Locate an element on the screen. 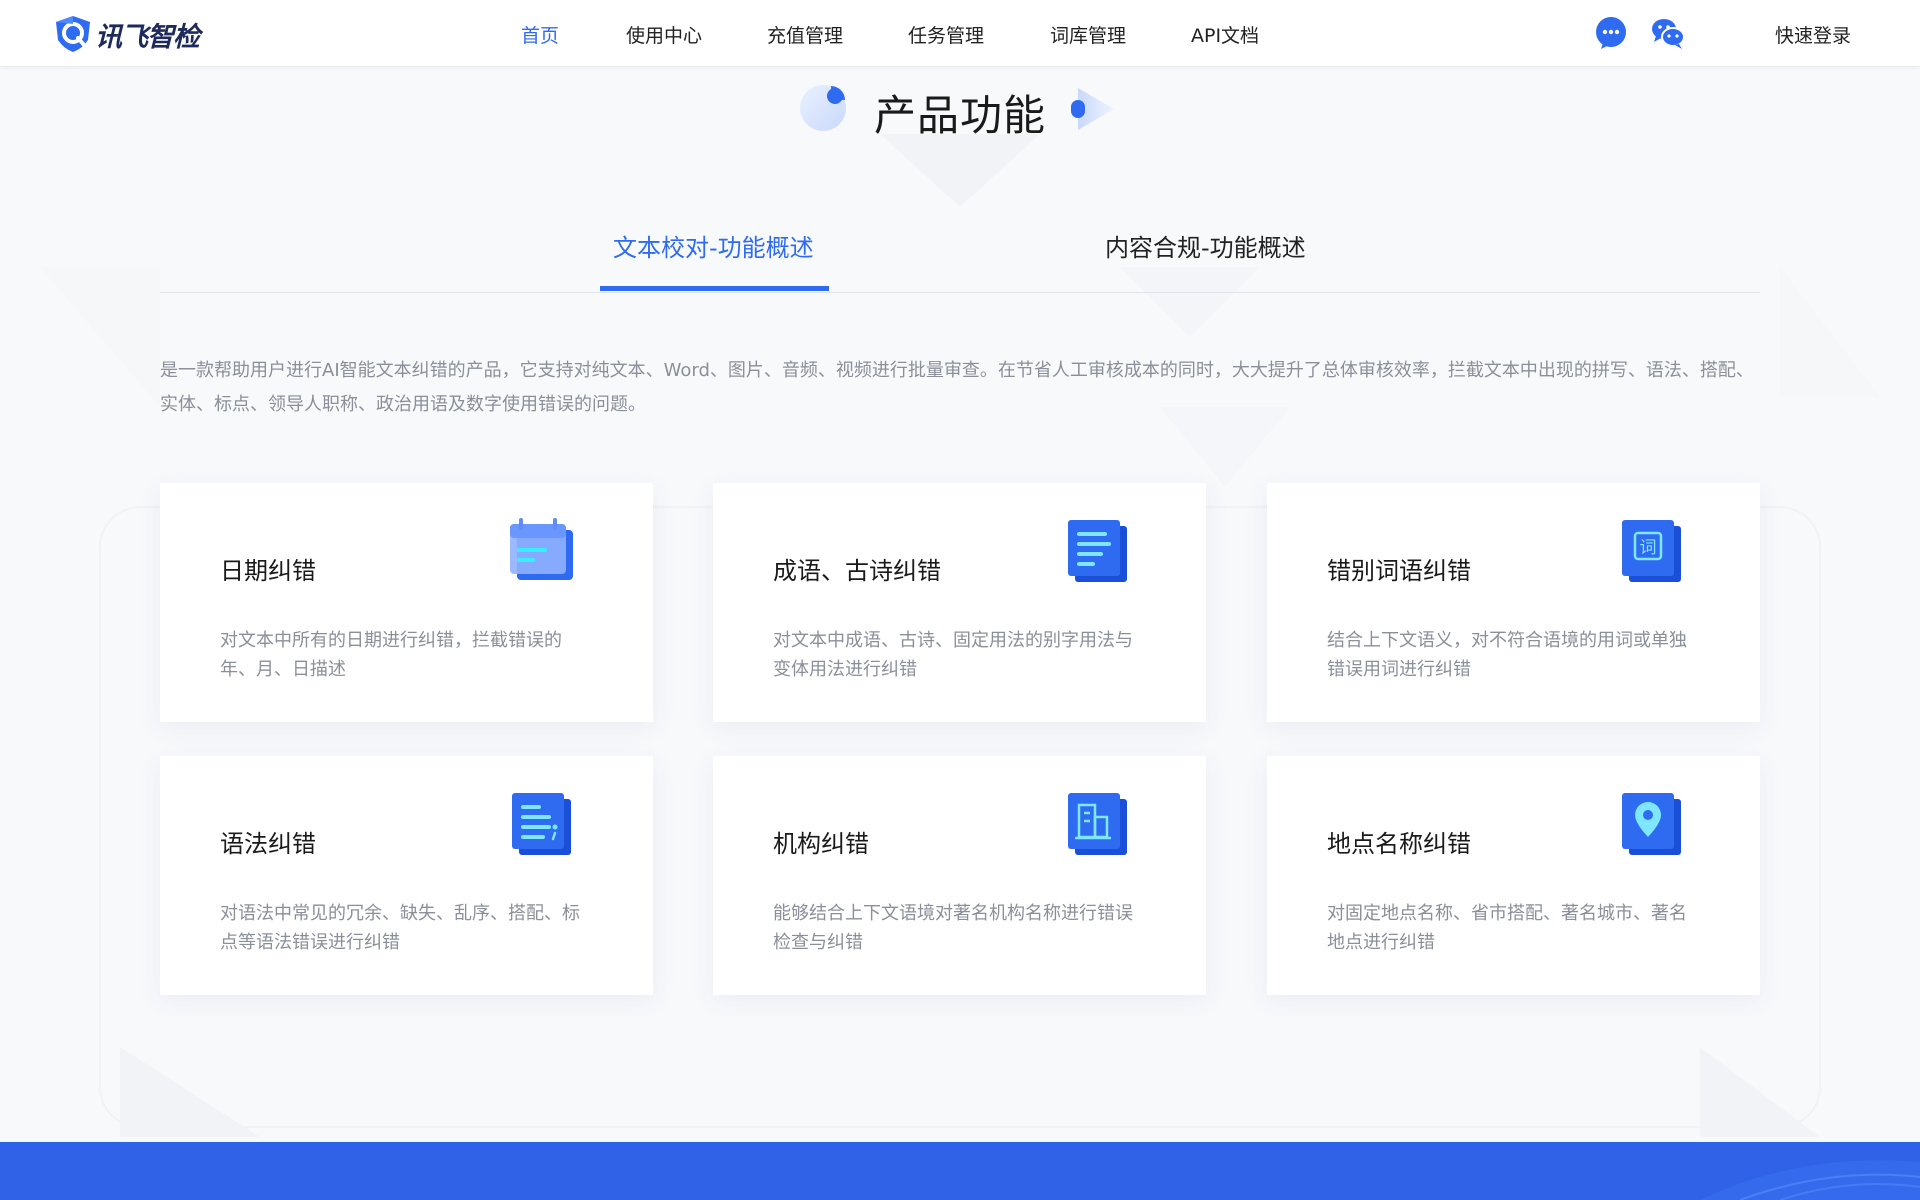 This screenshot has height=1200, width=1920. card-title: 地点名称纠错 is located at coordinates (1399, 844).